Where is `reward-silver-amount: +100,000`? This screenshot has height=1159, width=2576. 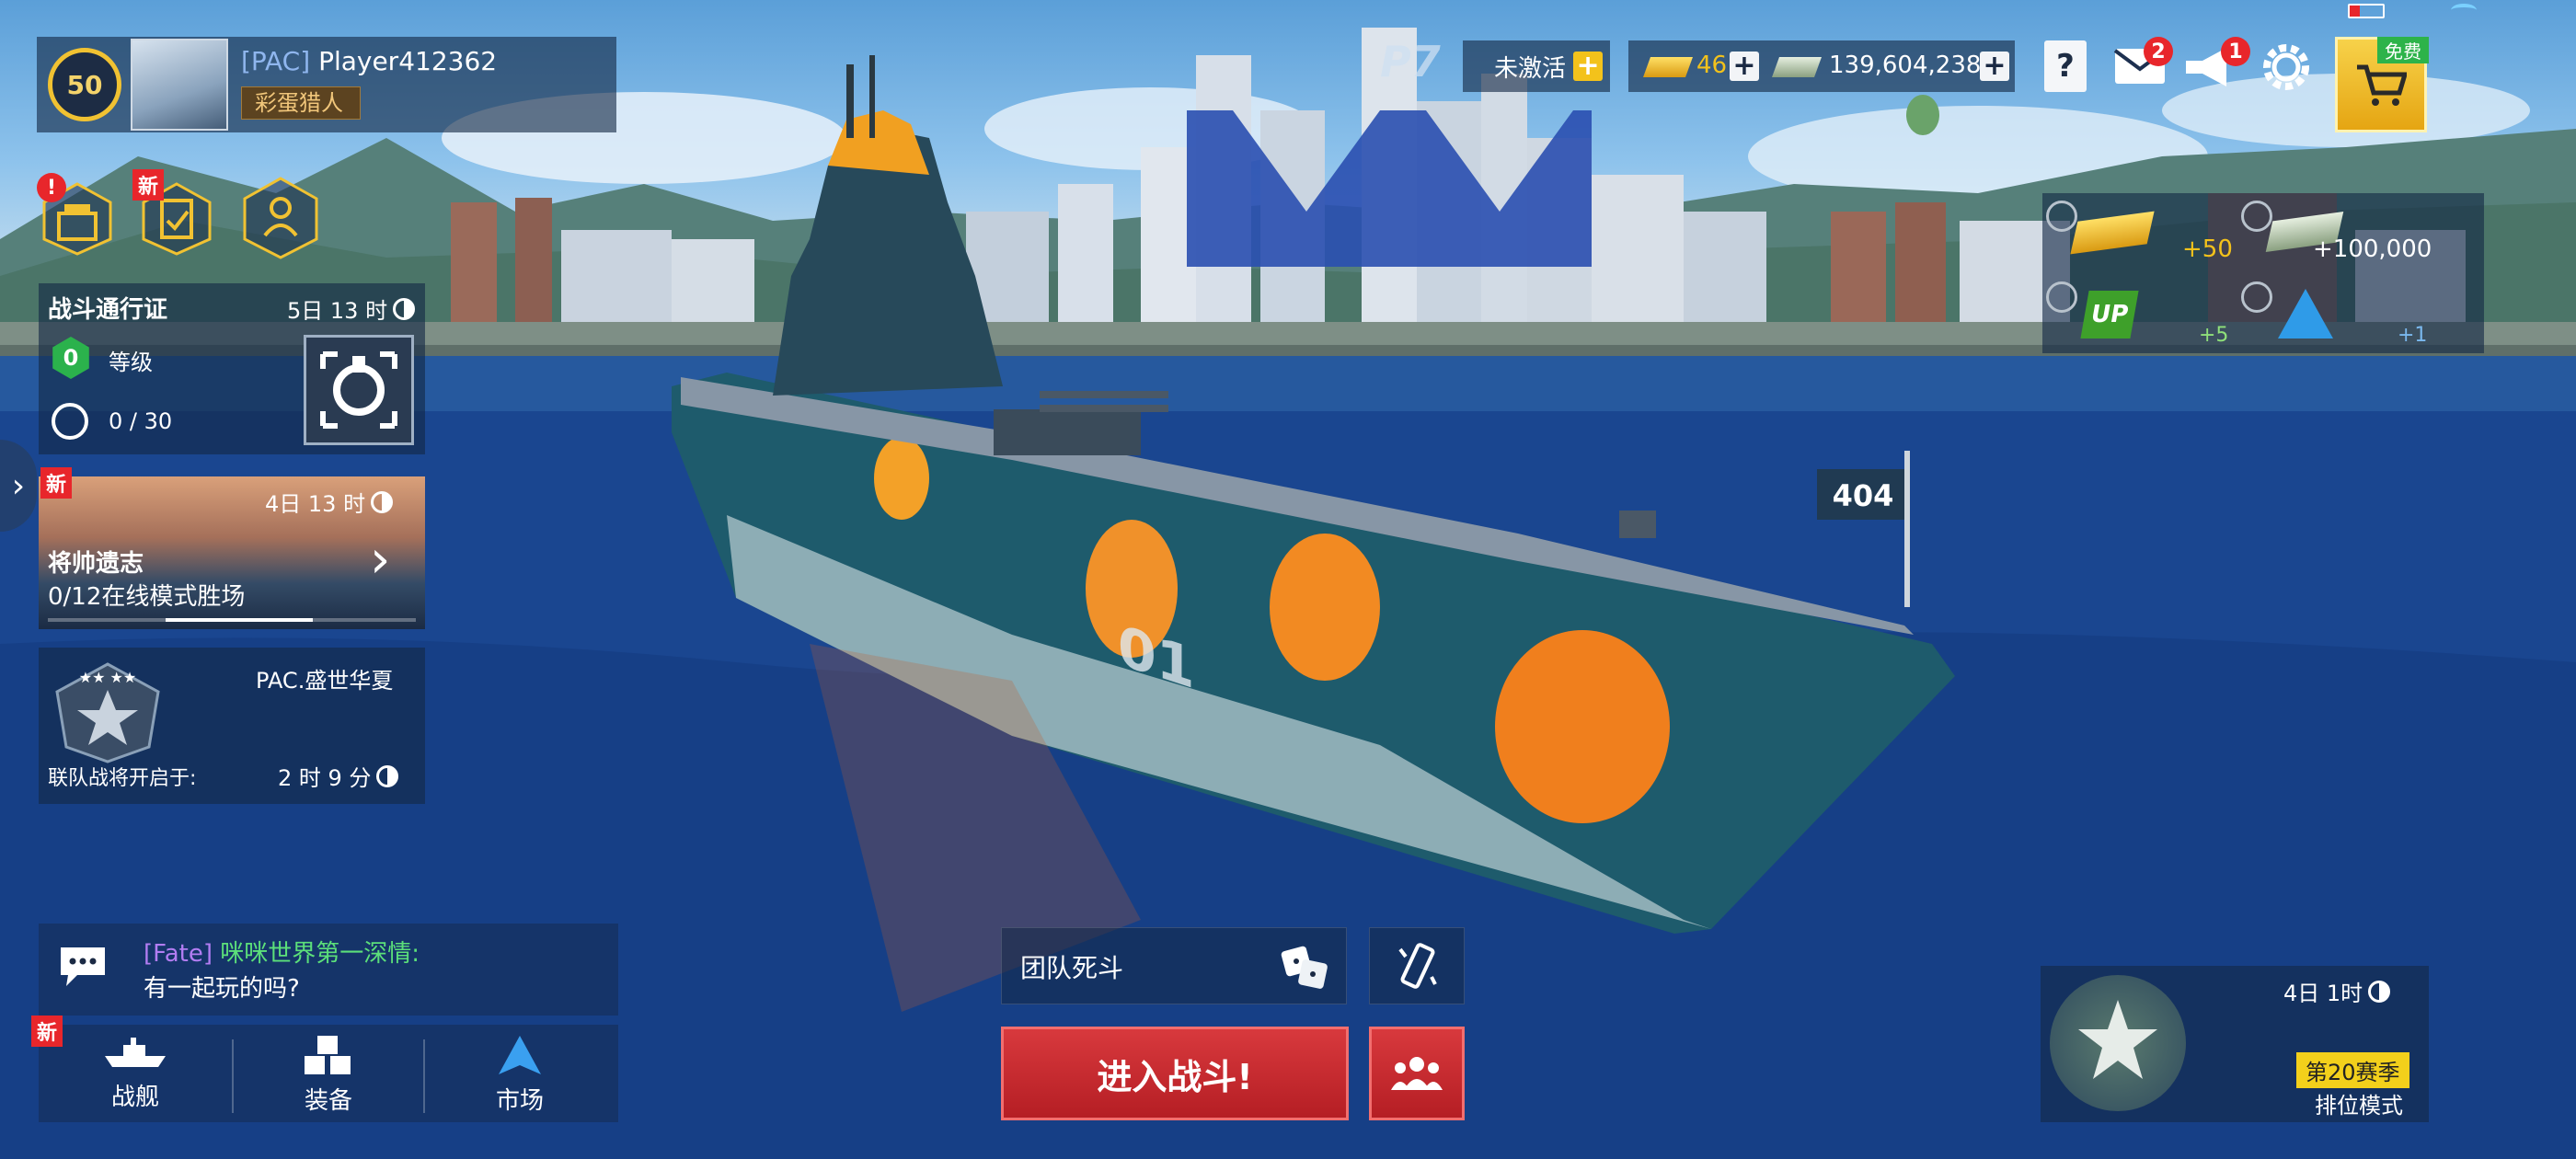 reward-silver-amount: +100,000 is located at coordinates (2372, 249).